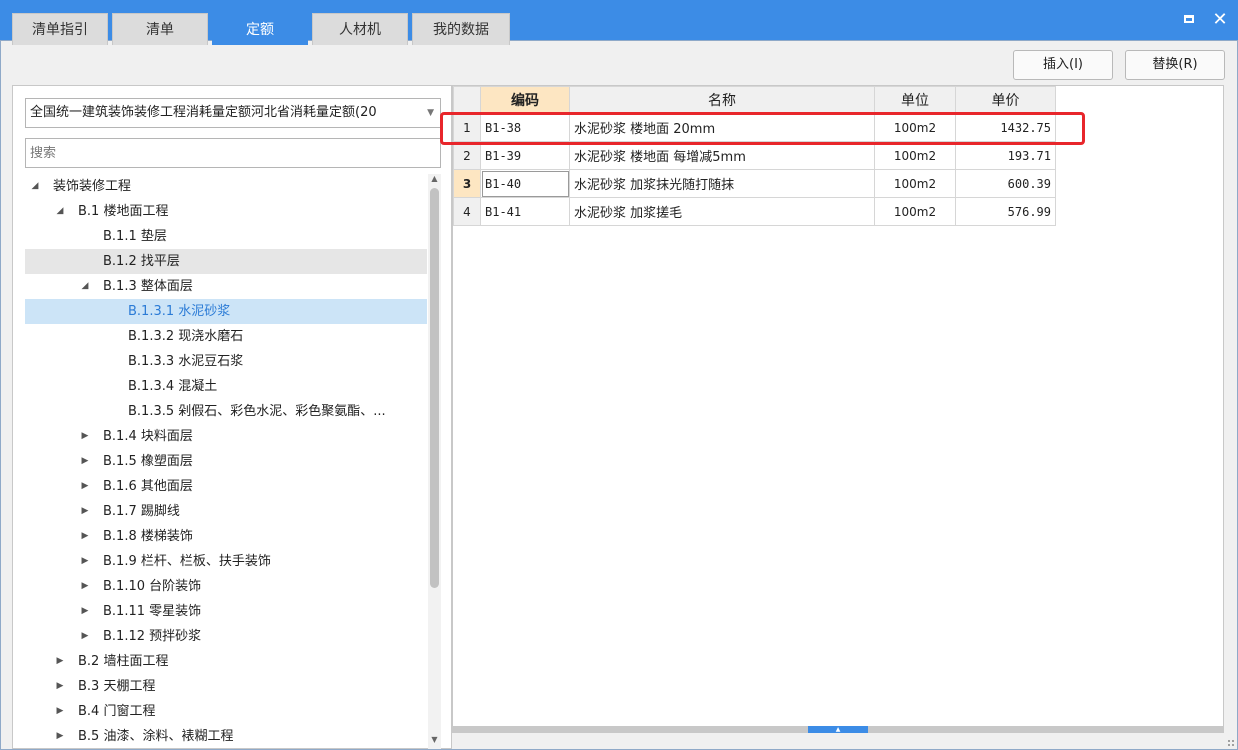  What do you see at coordinates (226, 386) in the screenshot?
I see `tree-item: B.1.3.4 混凝土` at bounding box center [226, 386].